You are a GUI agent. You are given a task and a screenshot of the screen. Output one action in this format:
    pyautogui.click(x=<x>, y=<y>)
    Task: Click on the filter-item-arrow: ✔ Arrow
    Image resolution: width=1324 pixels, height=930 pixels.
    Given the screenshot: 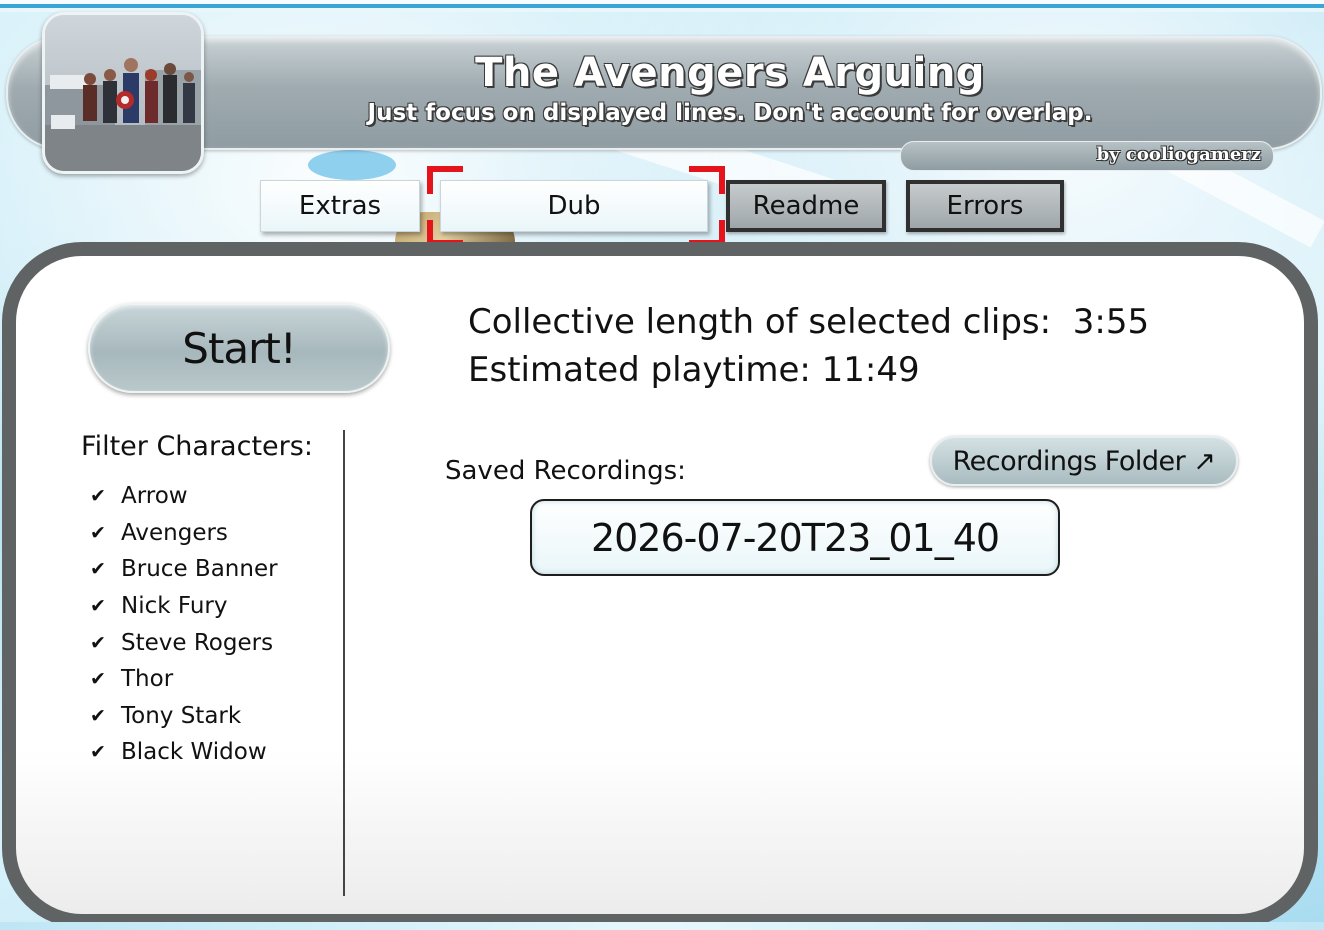 What is the action you would take?
    pyautogui.click(x=184, y=496)
    